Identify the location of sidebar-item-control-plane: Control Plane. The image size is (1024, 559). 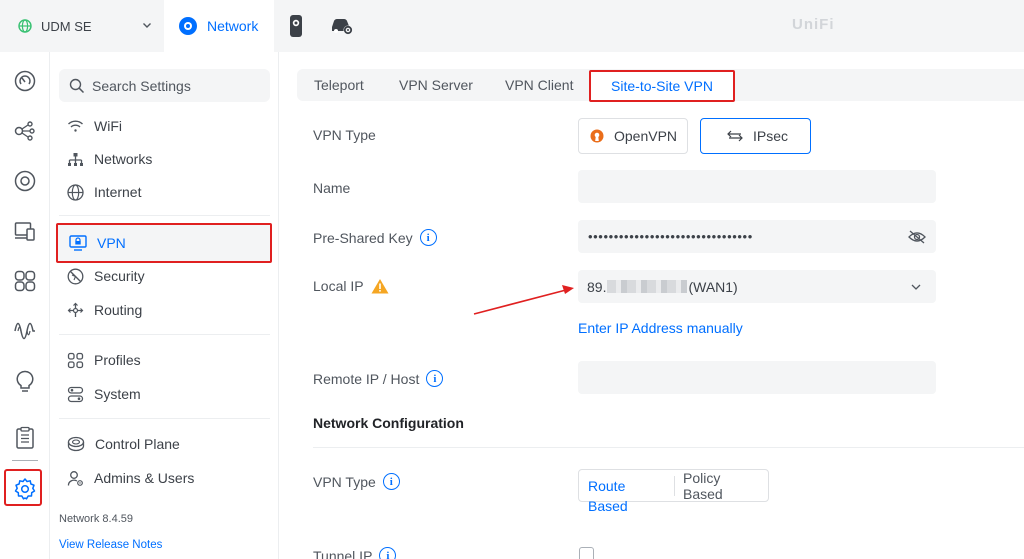
(123, 444).